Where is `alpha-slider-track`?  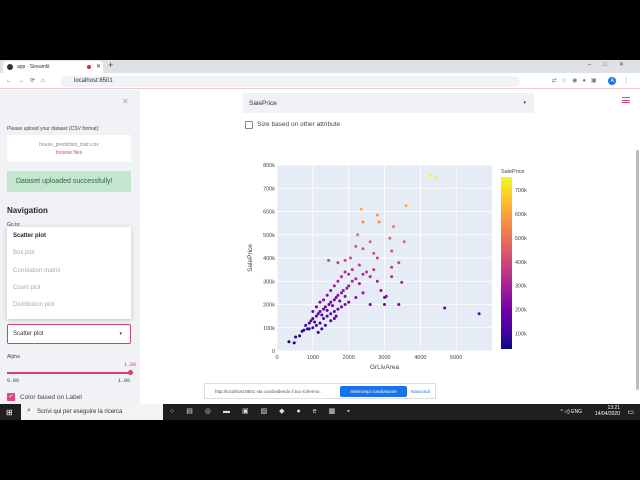 alpha-slider-track is located at coordinates (69, 373).